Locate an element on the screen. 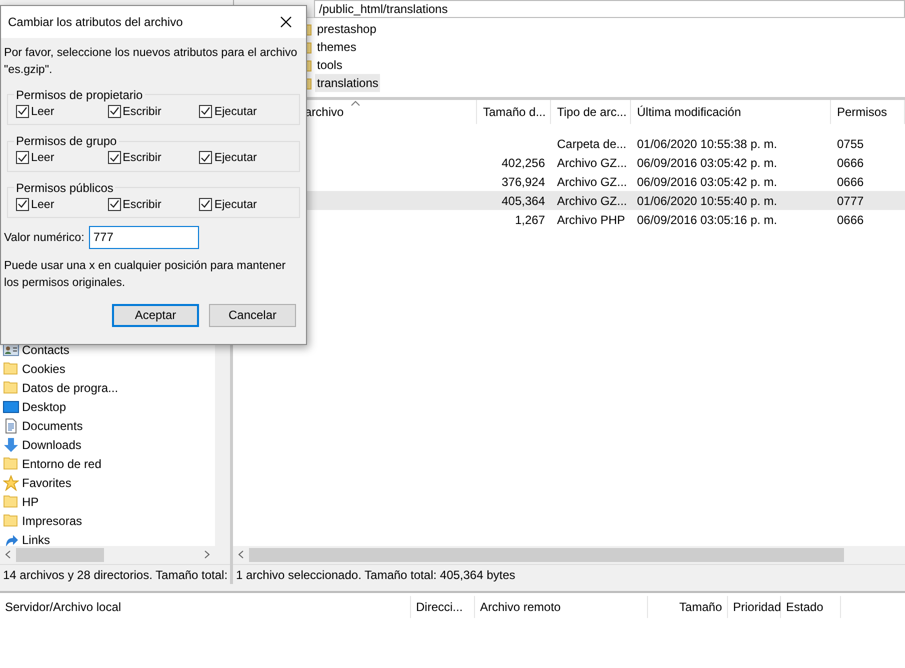 The image size is (905, 668). status-text: 14 archivos y 28 directorios. Tamaño total: is located at coordinates (115, 574).